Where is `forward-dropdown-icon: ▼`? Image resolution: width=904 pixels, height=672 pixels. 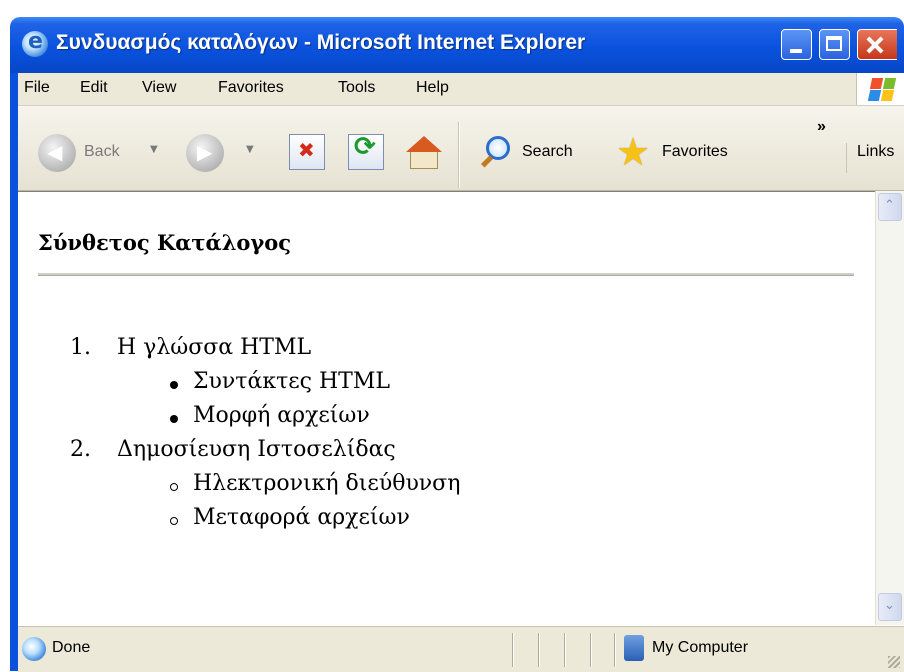
forward-dropdown-icon: ▼ is located at coordinates (250, 149).